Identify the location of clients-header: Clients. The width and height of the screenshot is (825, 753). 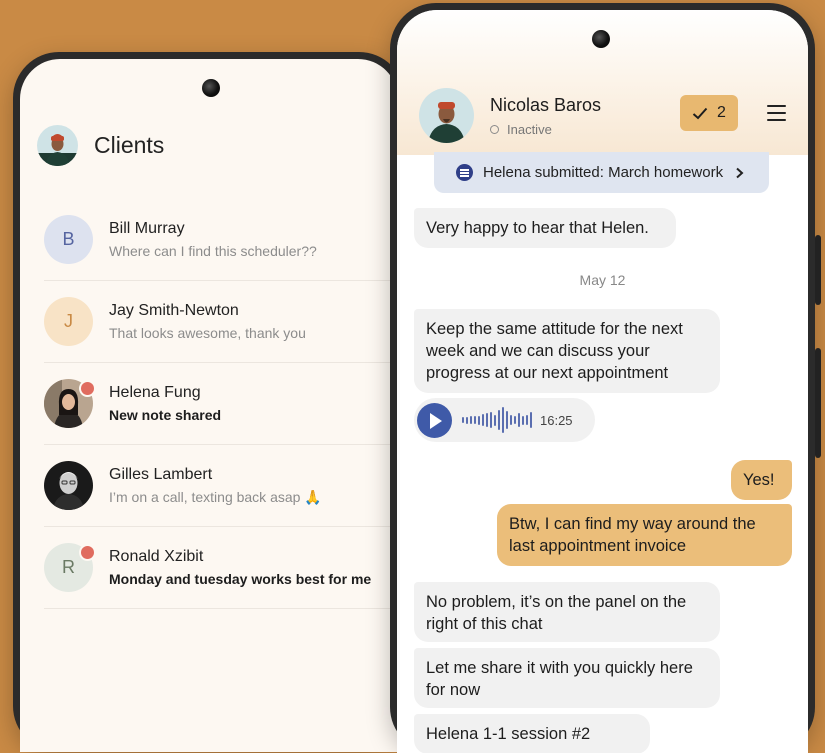
(100, 145).